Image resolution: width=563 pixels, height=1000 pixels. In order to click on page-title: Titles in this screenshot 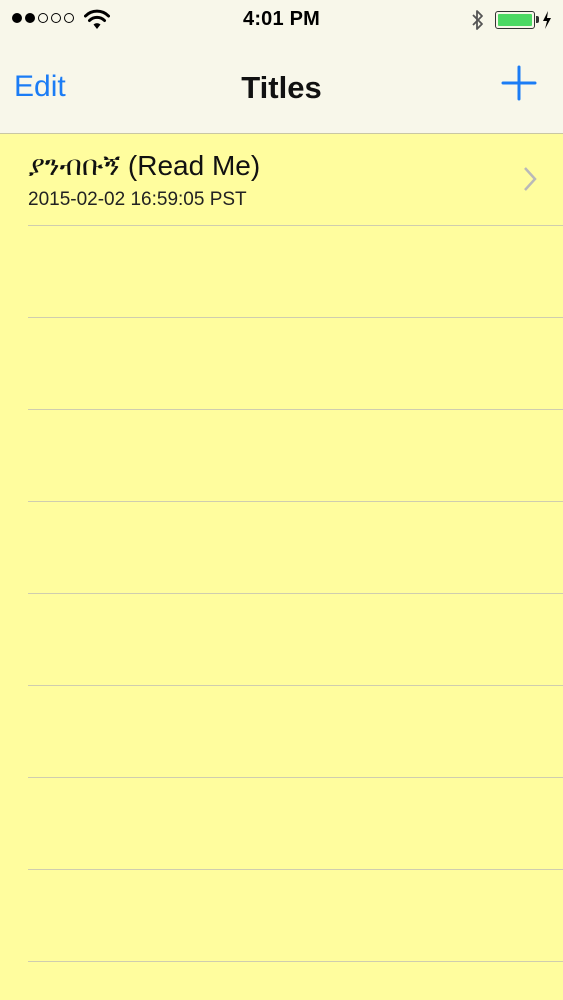, I will do `click(281, 87)`.